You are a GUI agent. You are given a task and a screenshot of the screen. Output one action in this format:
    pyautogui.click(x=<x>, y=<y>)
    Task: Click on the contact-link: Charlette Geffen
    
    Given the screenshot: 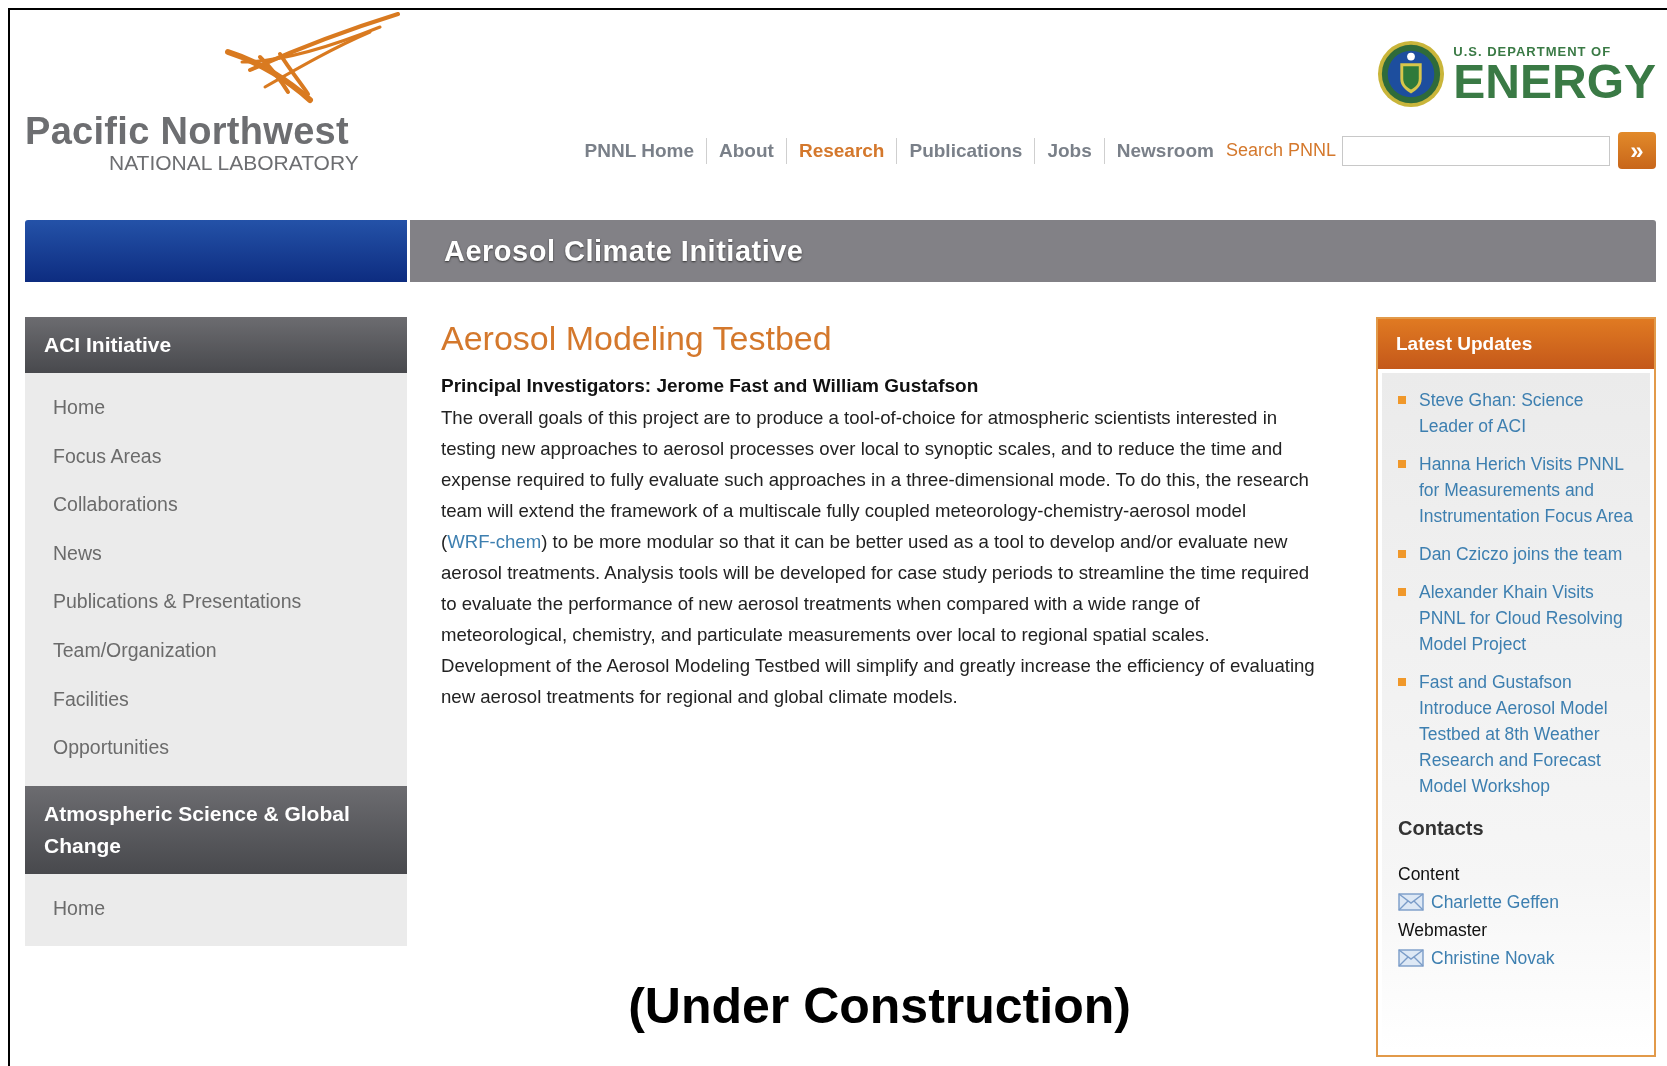 What is the action you would take?
    pyautogui.click(x=1495, y=902)
    